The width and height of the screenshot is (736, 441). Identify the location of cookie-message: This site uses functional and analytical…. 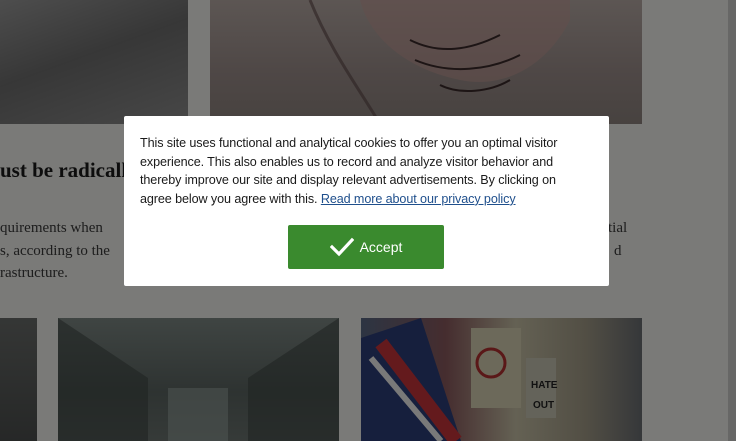
(360, 171).